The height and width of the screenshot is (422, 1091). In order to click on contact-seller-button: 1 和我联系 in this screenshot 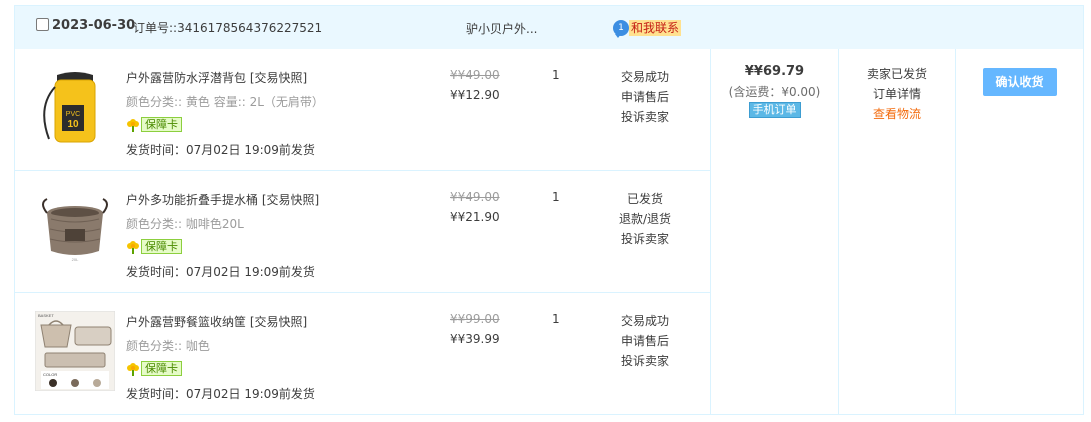, I will do `click(647, 29)`.